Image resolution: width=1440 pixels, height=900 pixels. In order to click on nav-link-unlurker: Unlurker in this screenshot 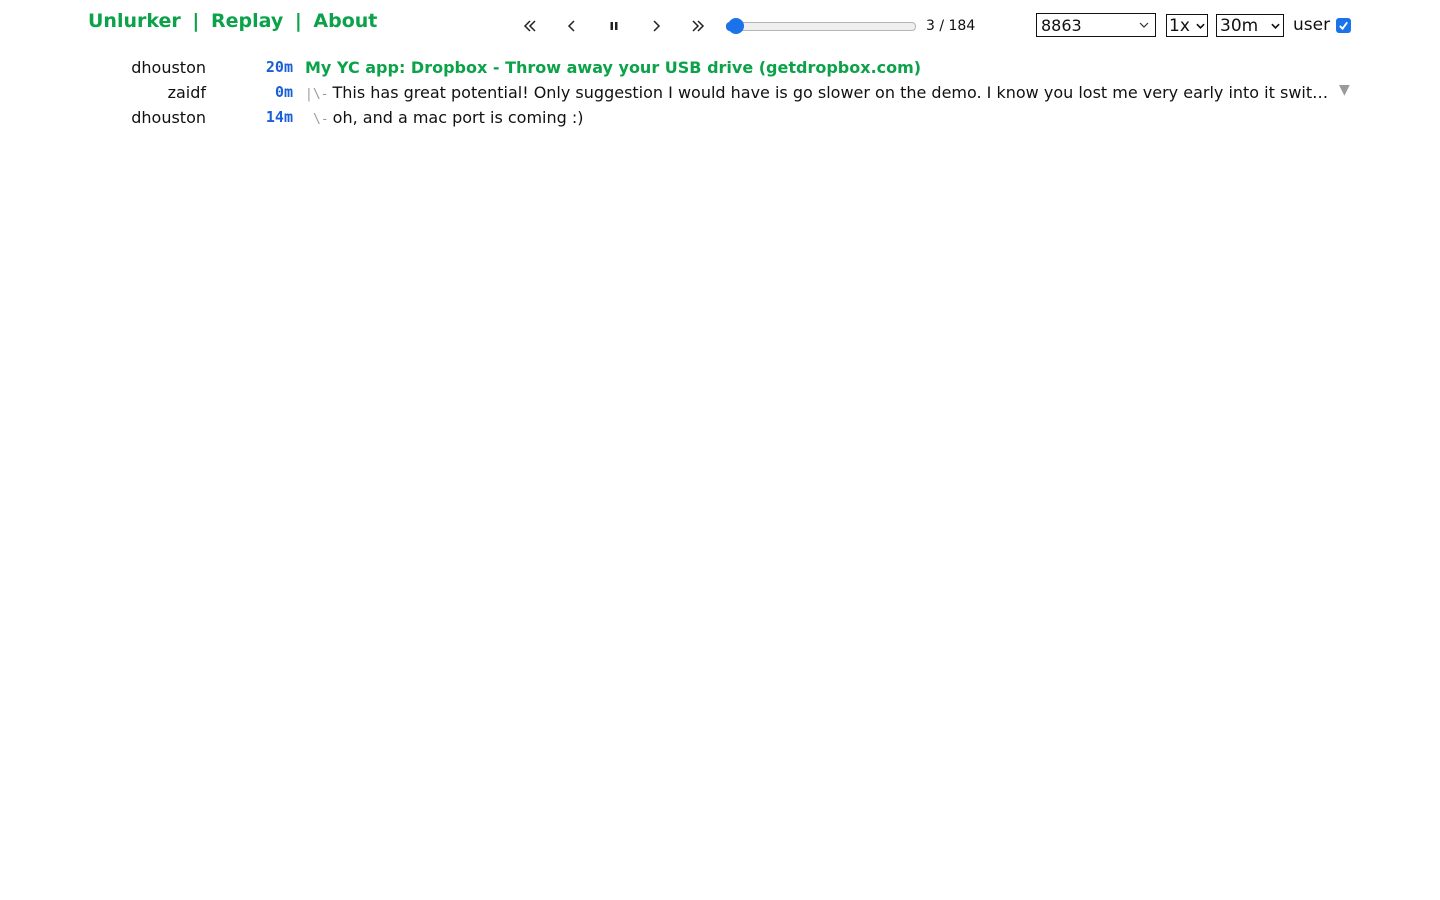, I will do `click(134, 21)`.